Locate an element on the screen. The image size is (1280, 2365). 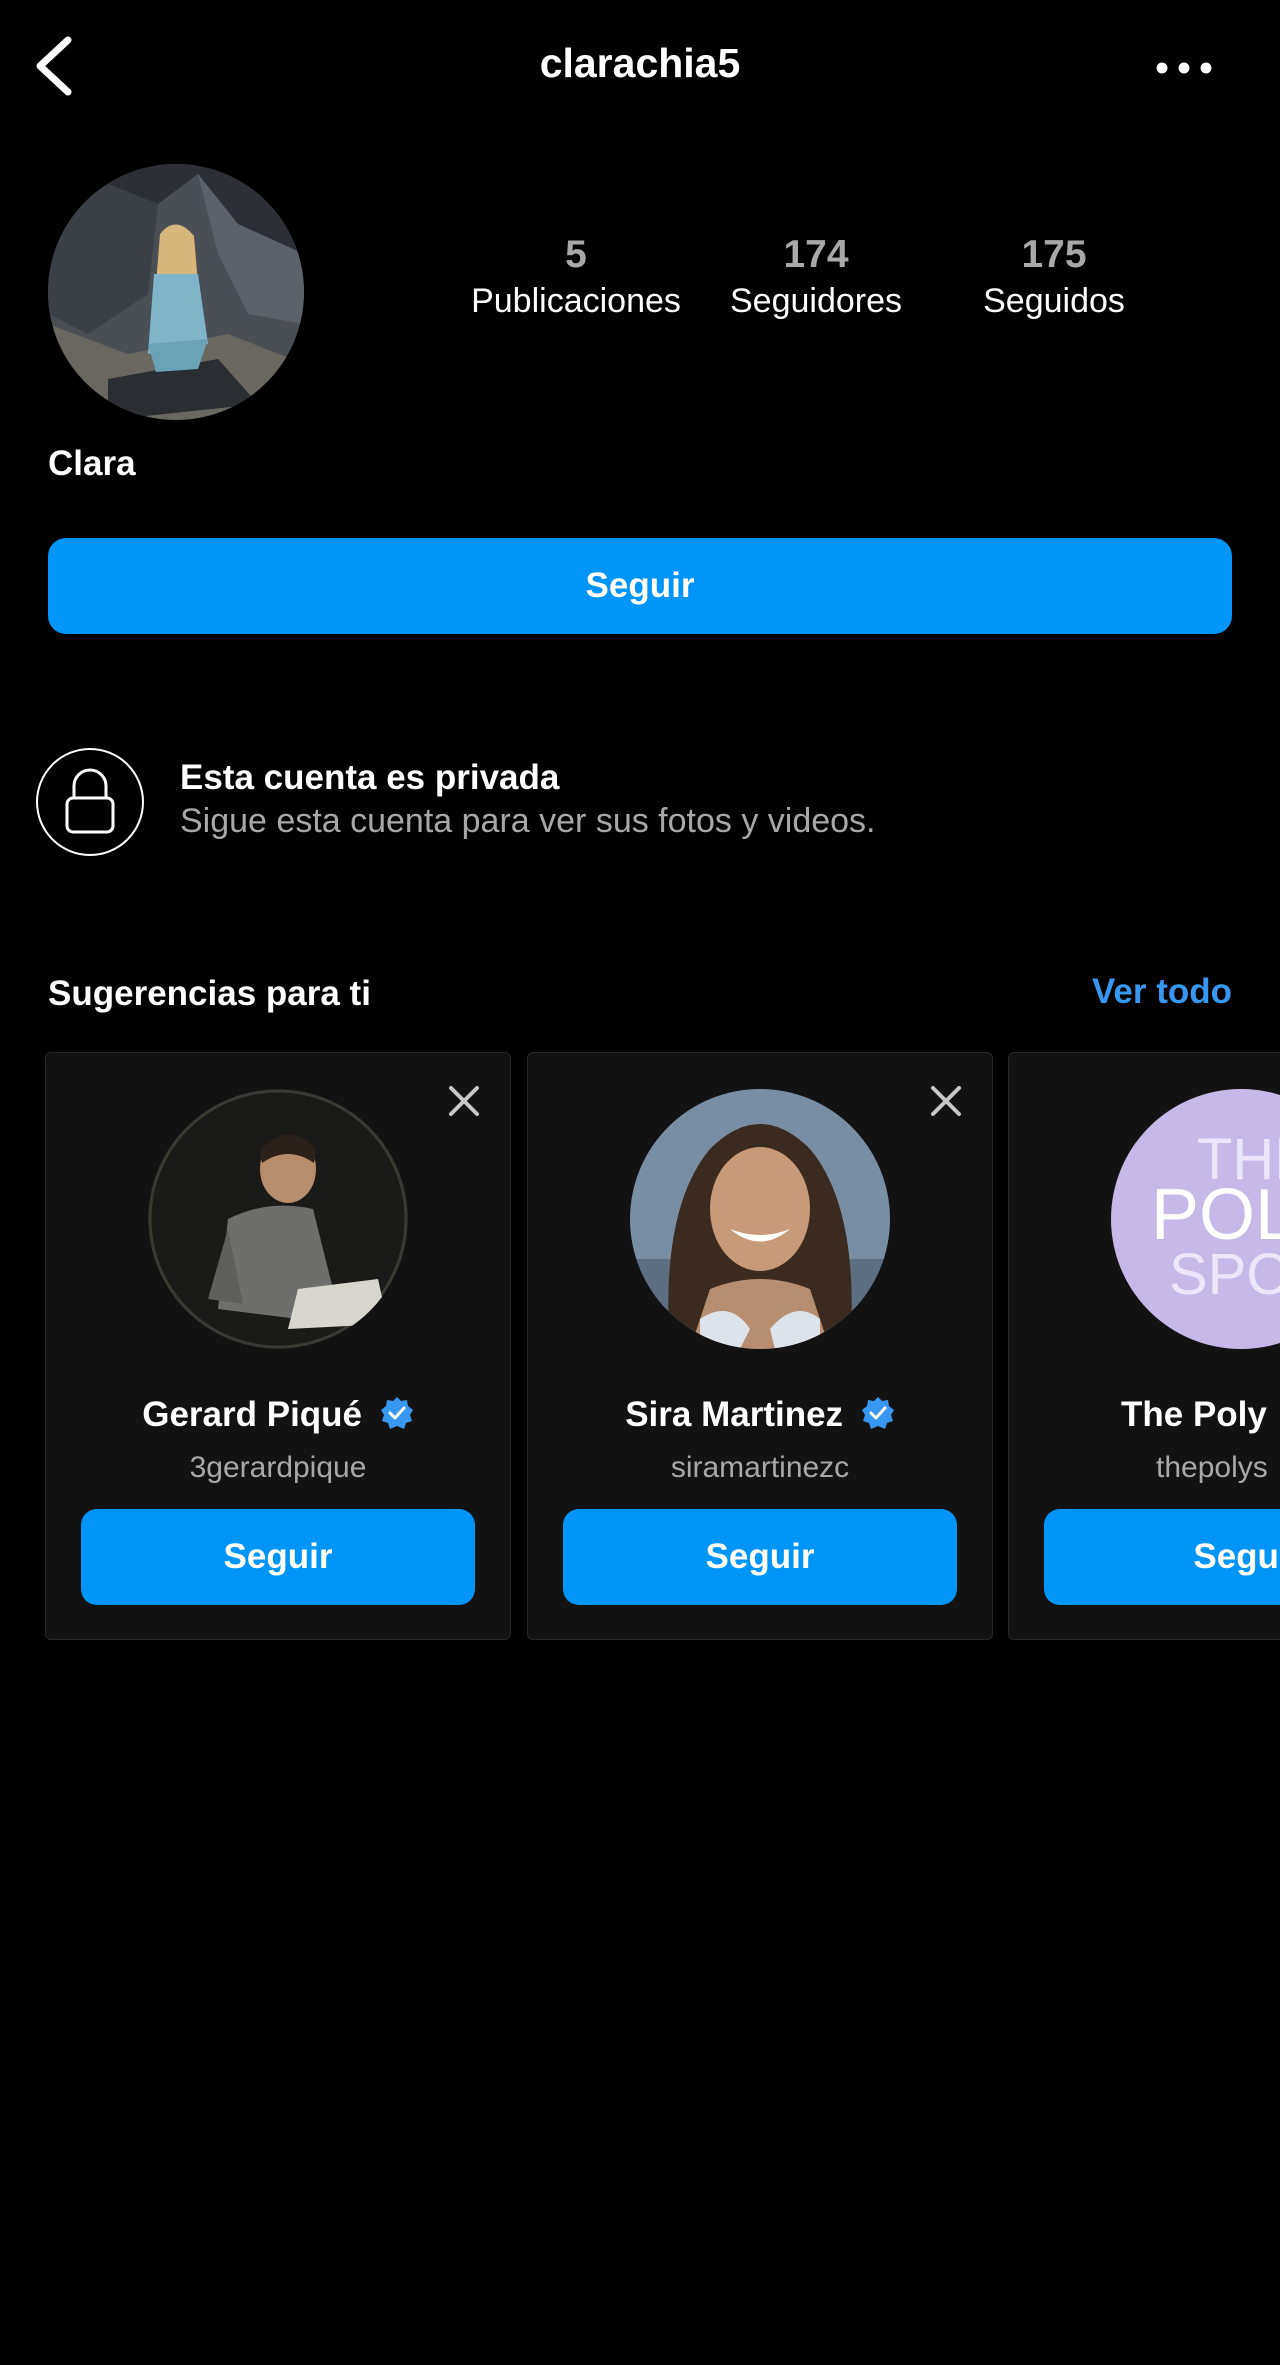
posts-stat: 5 Publicaciones is located at coordinates (576, 277).